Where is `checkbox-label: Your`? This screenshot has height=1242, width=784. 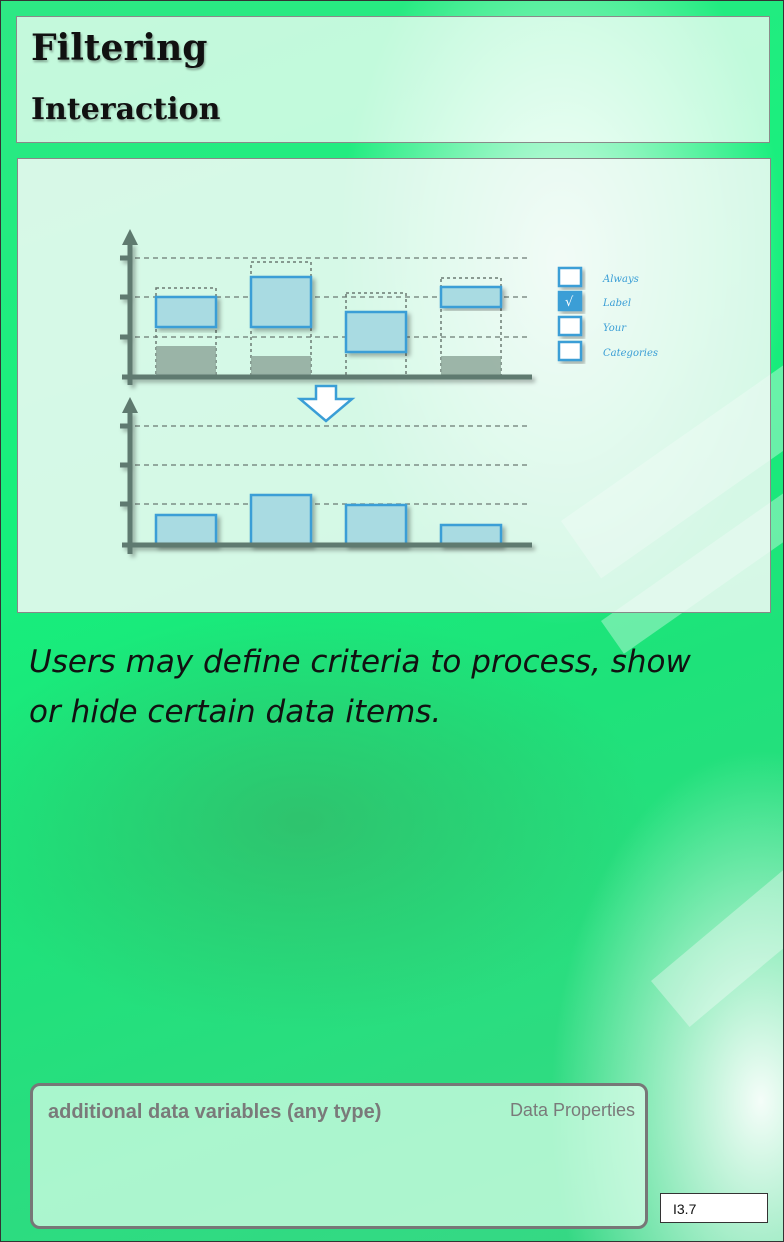 checkbox-label: Your is located at coordinates (615, 328).